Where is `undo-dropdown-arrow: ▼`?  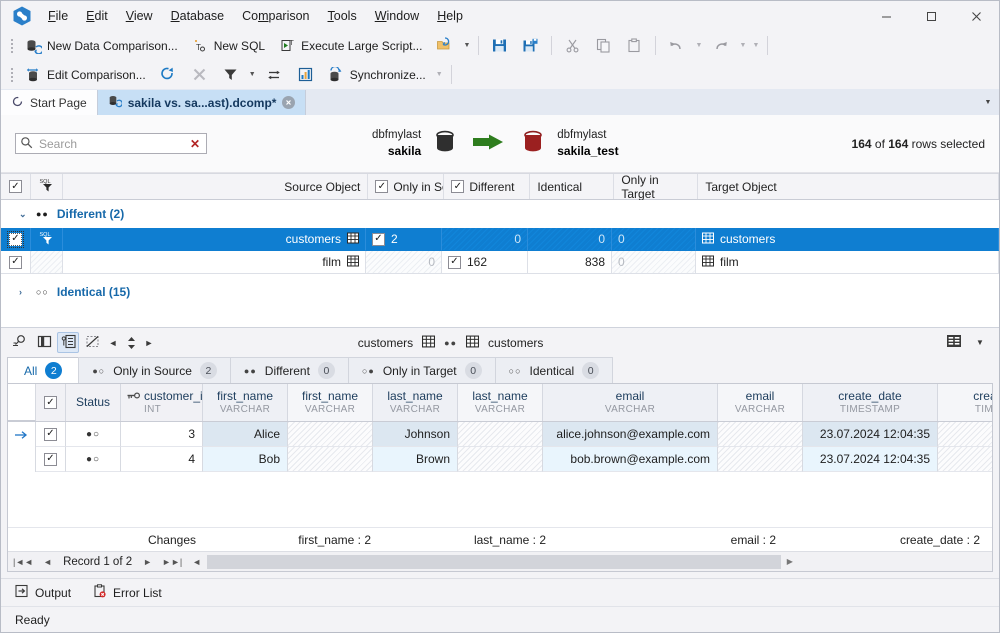
undo-dropdown-arrow: ▼ is located at coordinates (698, 45).